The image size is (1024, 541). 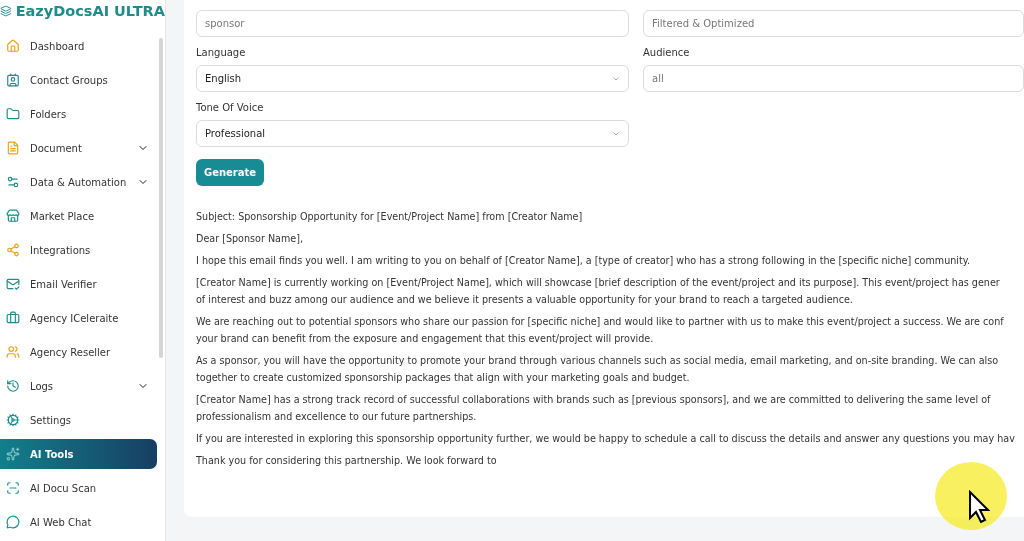 I want to click on sparkle-icon, so click(x=13, y=454).